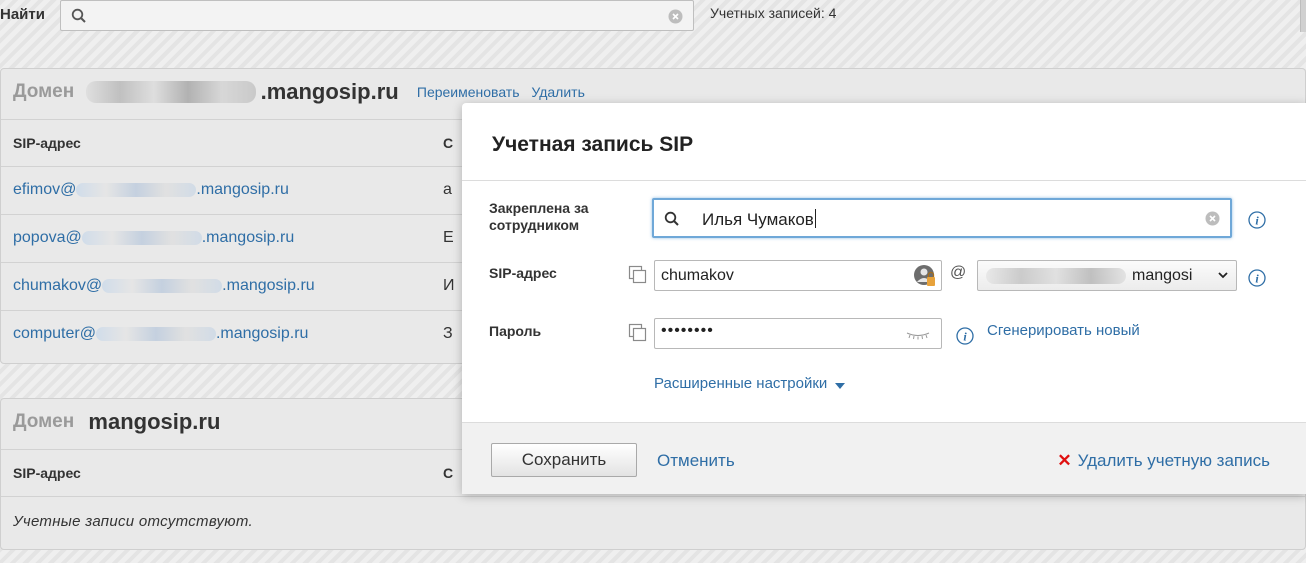  I want to click on dialog-title: Учетная запись SIP, so click(593, 144).